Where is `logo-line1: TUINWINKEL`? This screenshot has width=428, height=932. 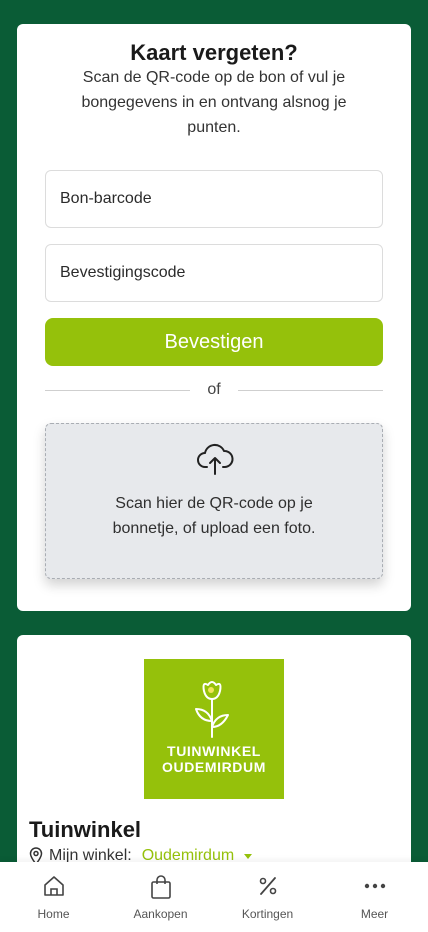
logo-line1: TUINWINKEL is located at coordinates (214, 751).